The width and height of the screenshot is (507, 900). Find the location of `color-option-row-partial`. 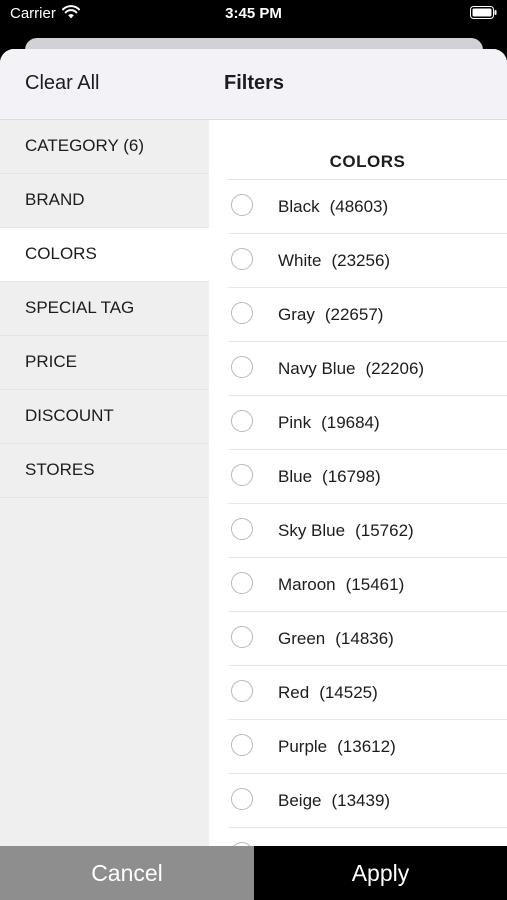

color-option-row-partial is located at coordinates (367, 837).